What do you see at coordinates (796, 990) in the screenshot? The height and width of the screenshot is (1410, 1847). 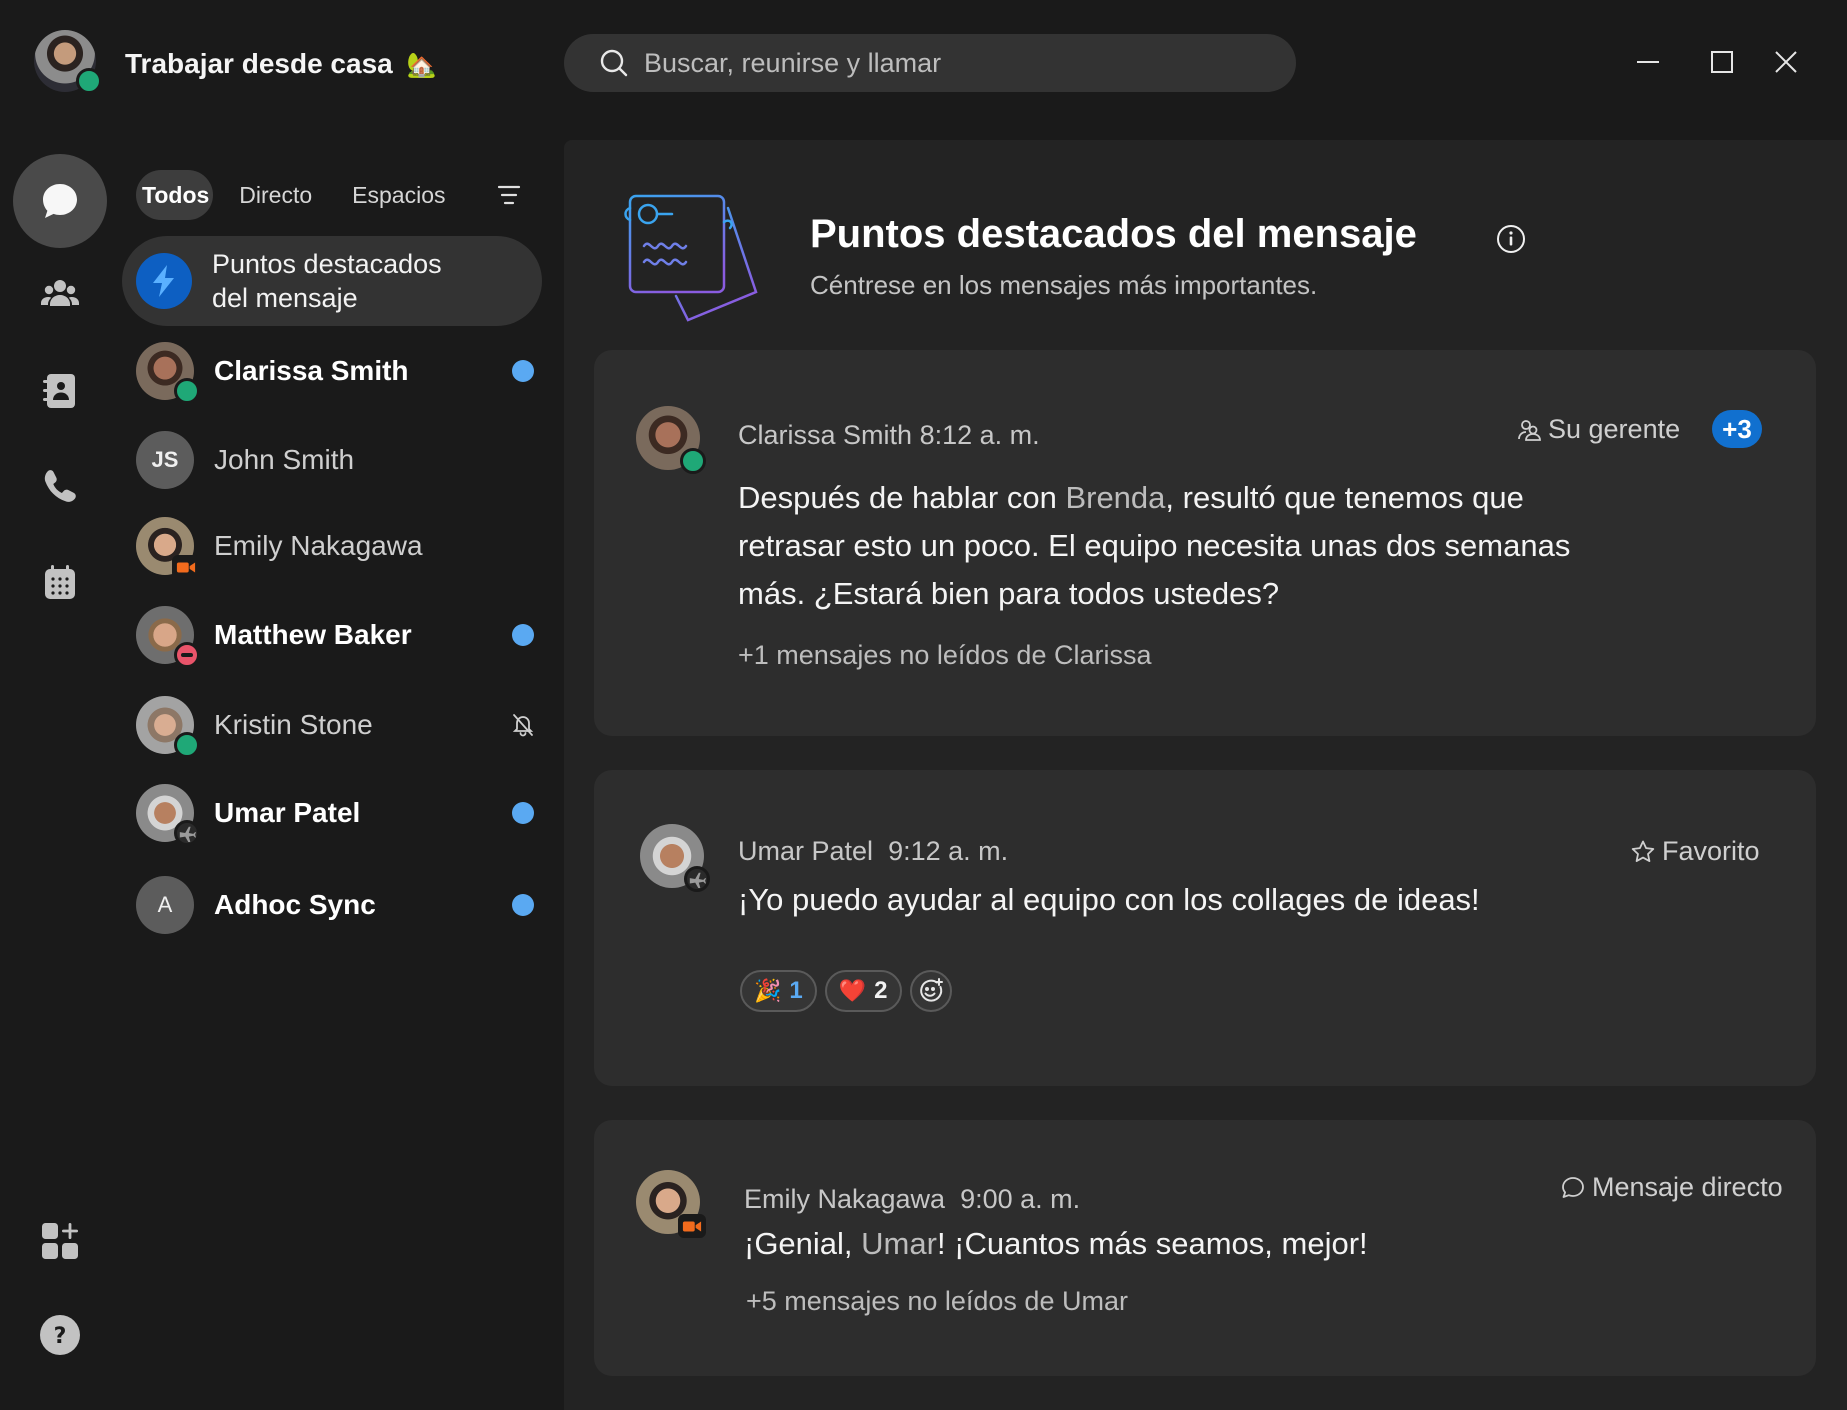 I see `reaction-count: 1` at bounding box center [796, 990].